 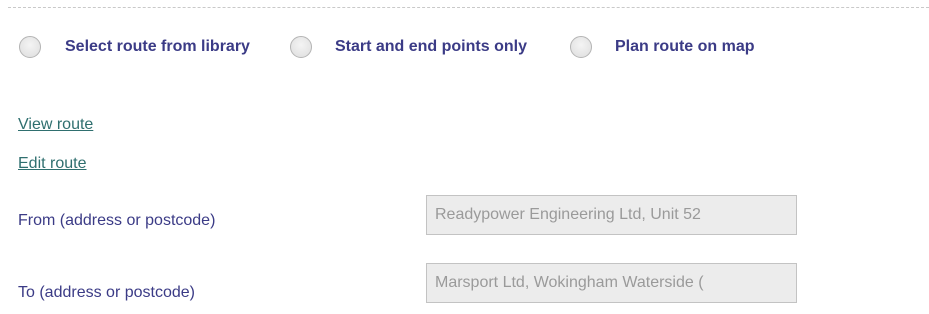 What do you see at coordinates (106, 292) in the screenshot?
I see `to-address-label: To (address or postcode)` at bounding box center [106, 292].